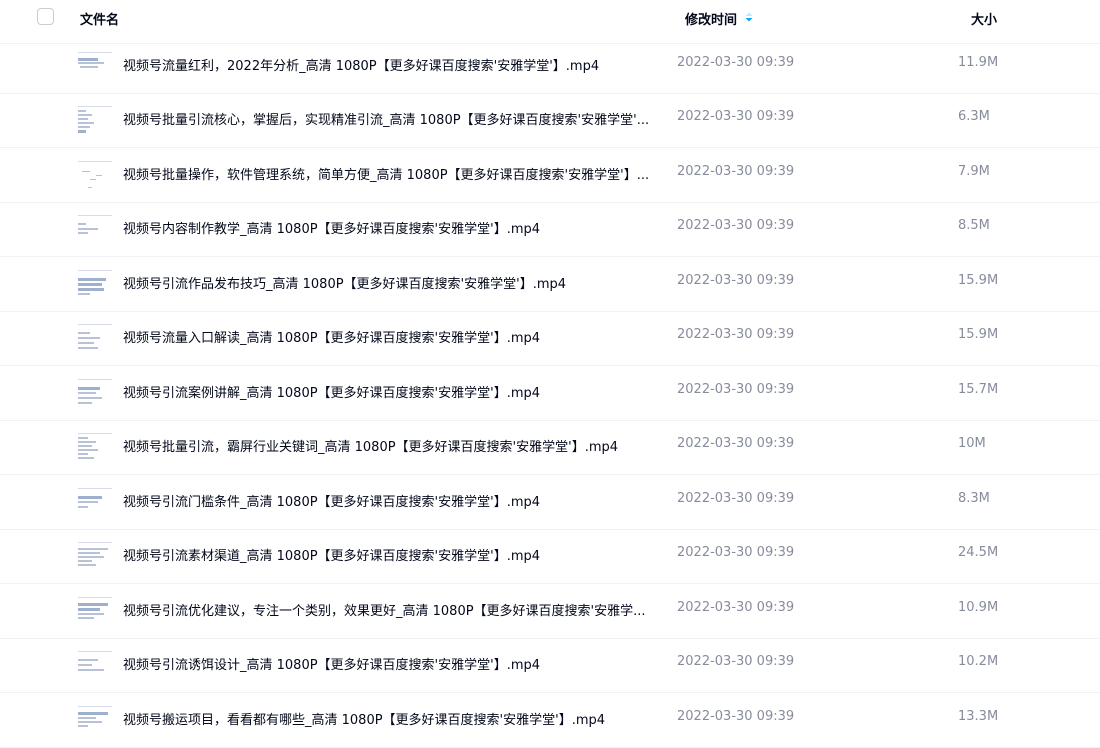 The image size is (1100, 748). What do you see at coordinates (974, 225) in the screenshot?
I see `file-size: 8.5M` at bounding box center [974, 225].